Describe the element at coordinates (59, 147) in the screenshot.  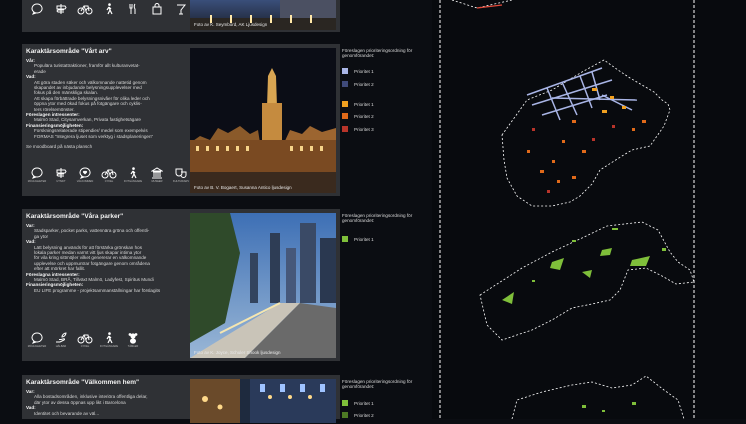
I see `moodboard-note: Se moodboard på nästa plansch` at that location.